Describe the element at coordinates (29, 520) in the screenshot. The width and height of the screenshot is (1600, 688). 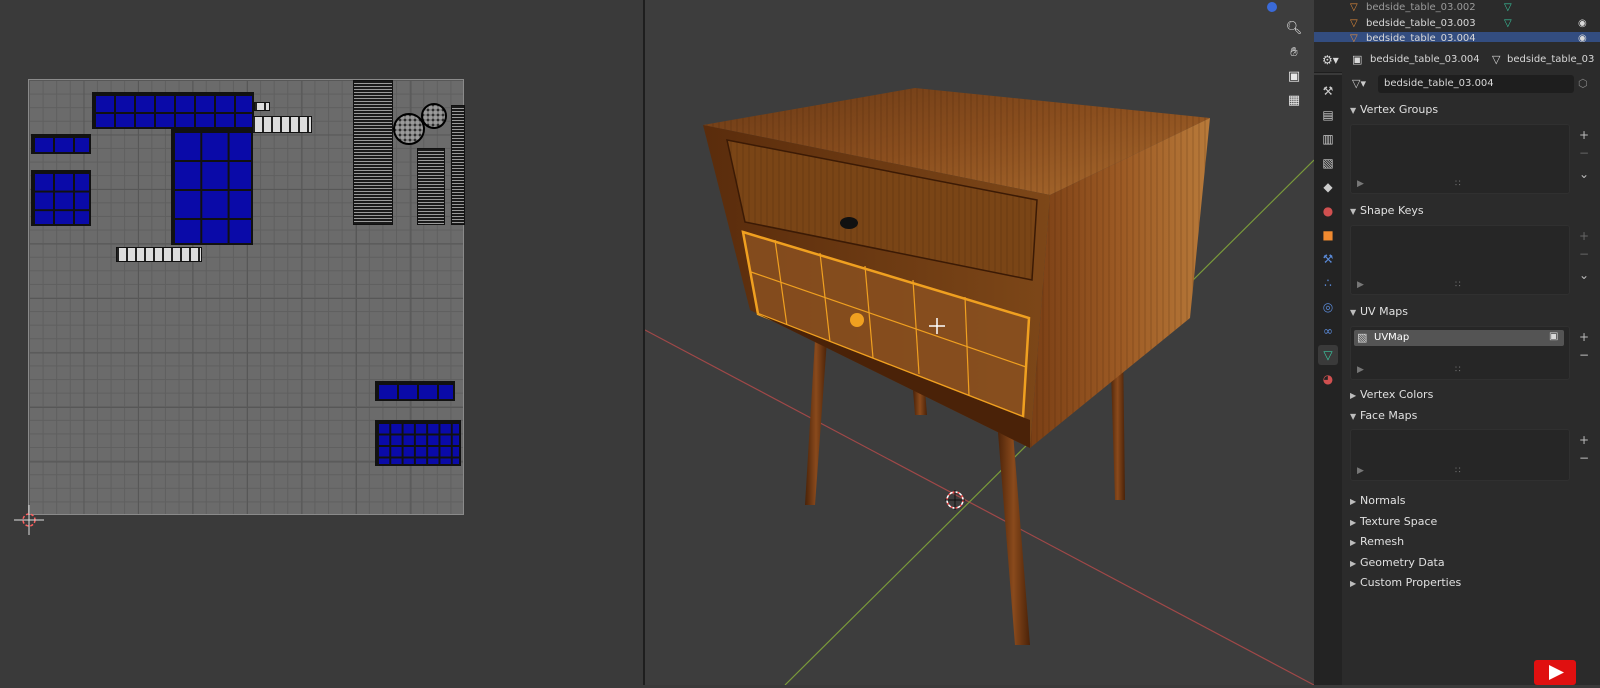
I see `uv-cursor-icon` at that location.